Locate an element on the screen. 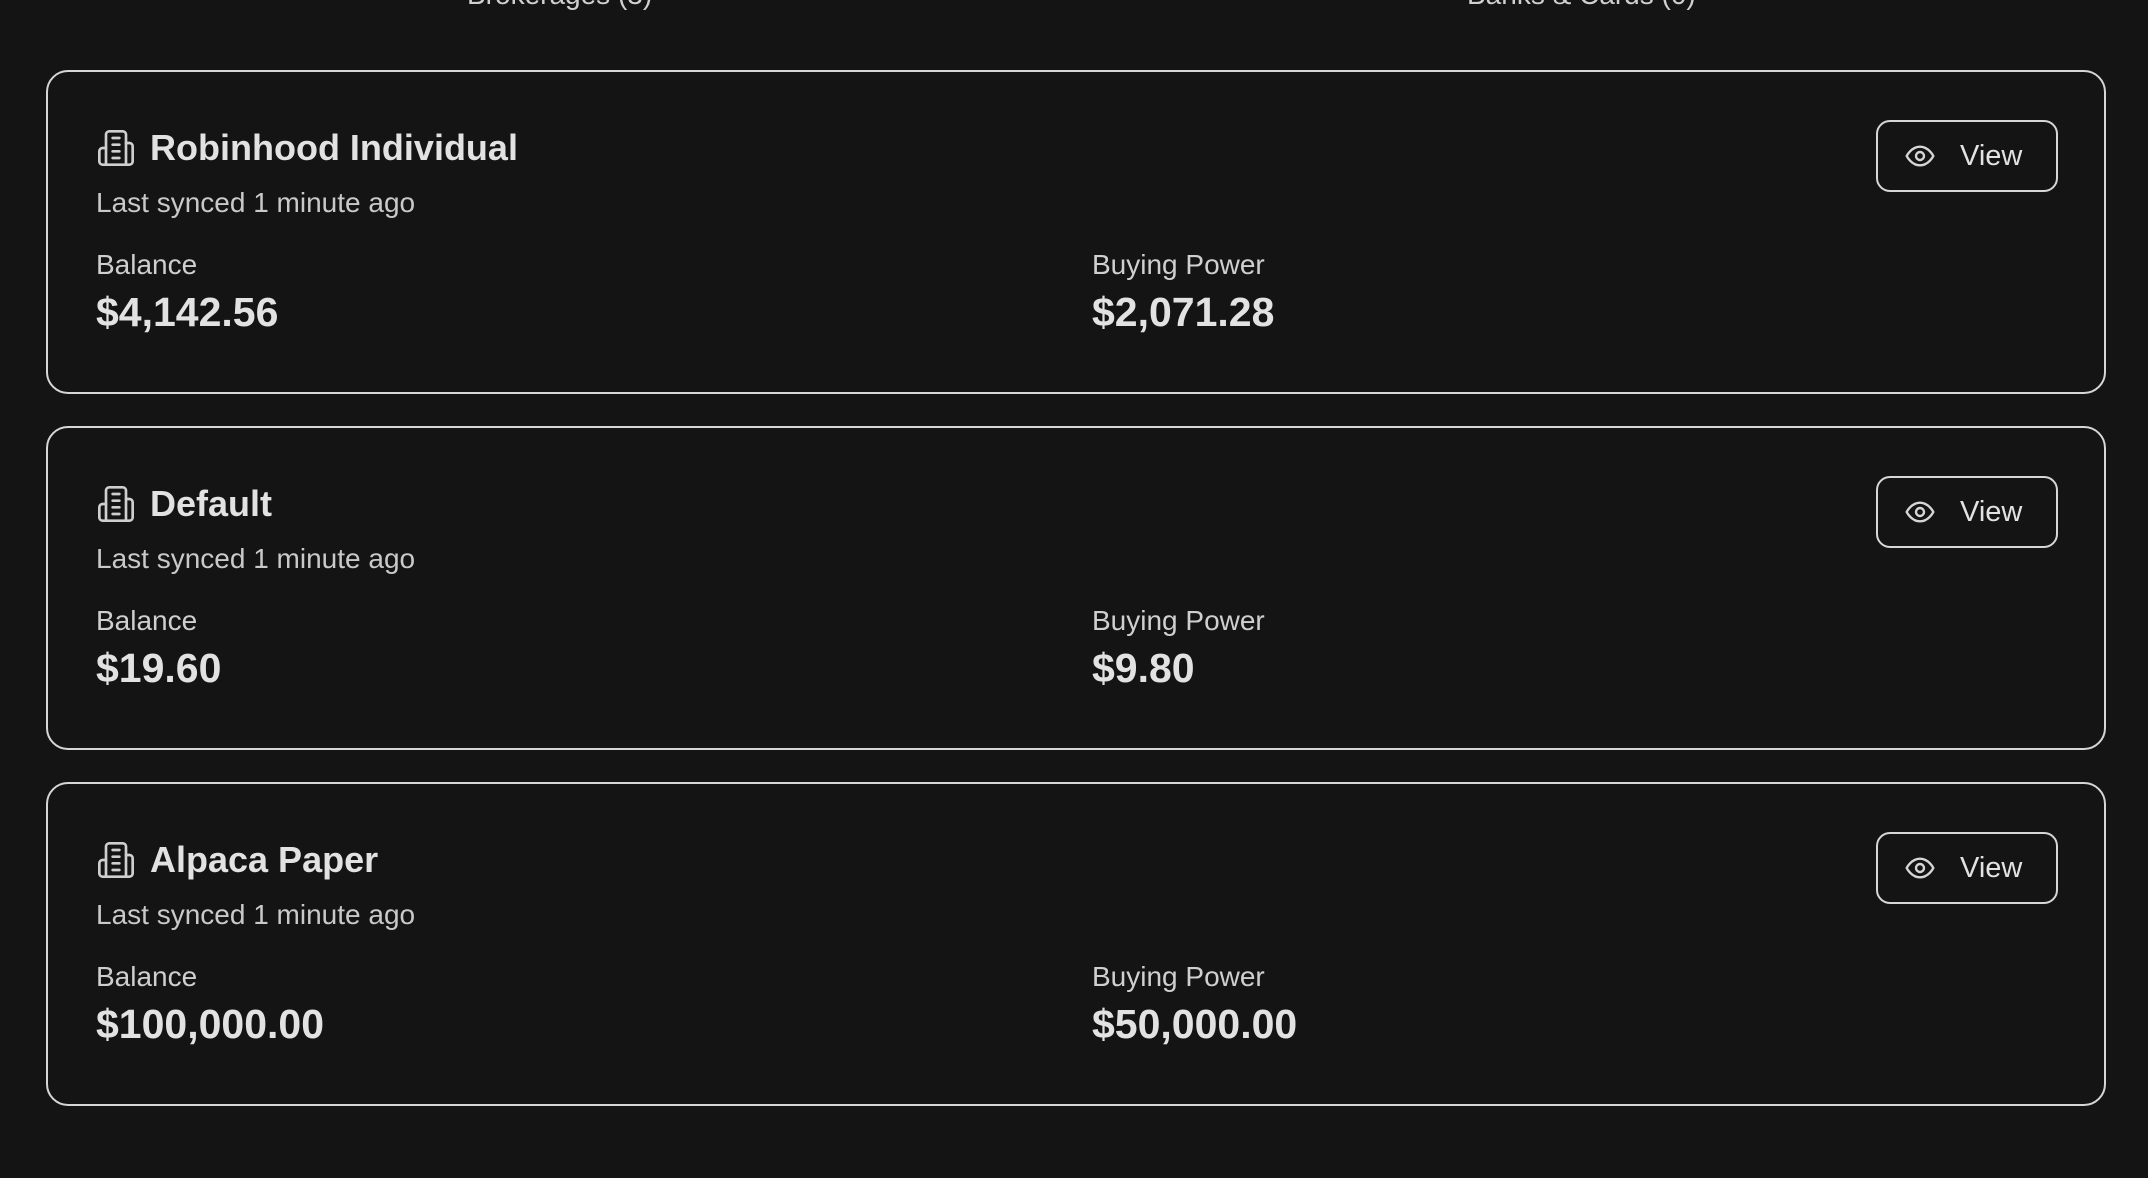  account-type-tabs: Brokerages (3) Banks & Cards (0) is located at coordinates (1076, 30).